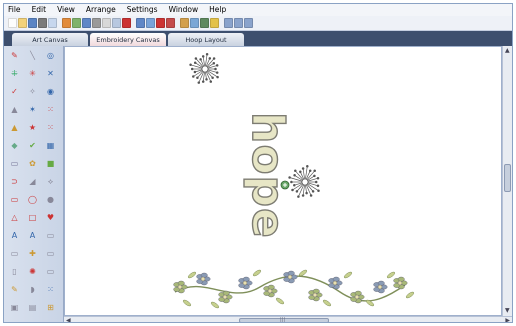 The image size is (516, 326). Describe the element at coordinates (160, 23) in the screenshot. I see `stop-icon` at that location.